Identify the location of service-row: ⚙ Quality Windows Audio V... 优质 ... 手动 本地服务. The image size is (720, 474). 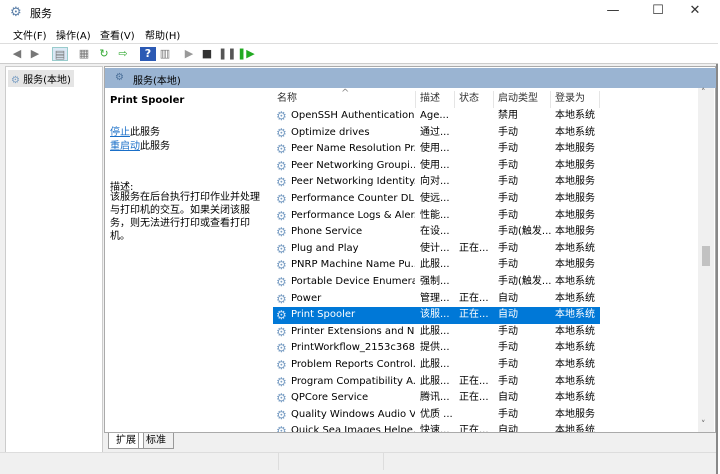
(436, 415).